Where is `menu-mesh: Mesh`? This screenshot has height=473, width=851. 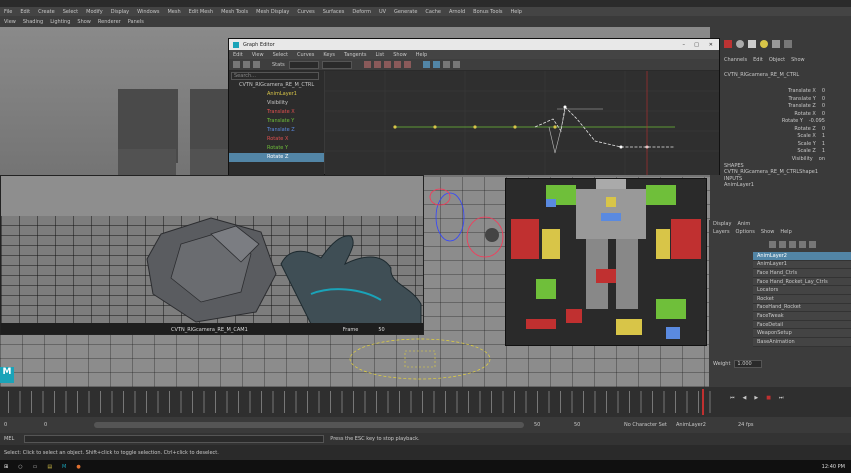
menu-mesh: Mesh is located at coordinates (173, 12).